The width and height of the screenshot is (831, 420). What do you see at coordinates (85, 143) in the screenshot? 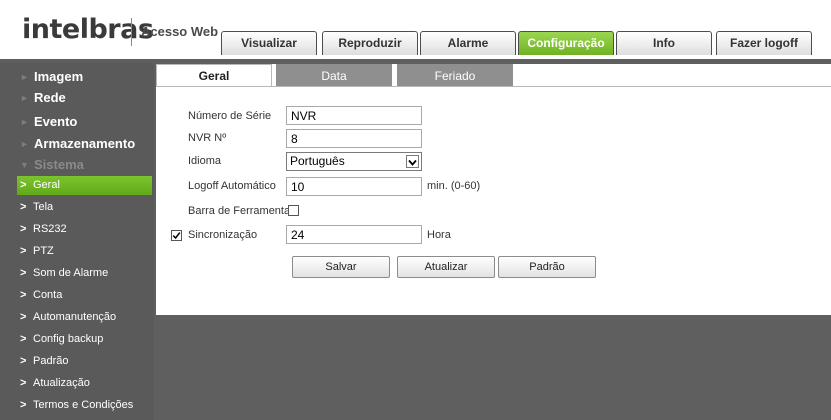
I see `sidebar-category-label: Armazenamento` at bounding box center [85, 143].